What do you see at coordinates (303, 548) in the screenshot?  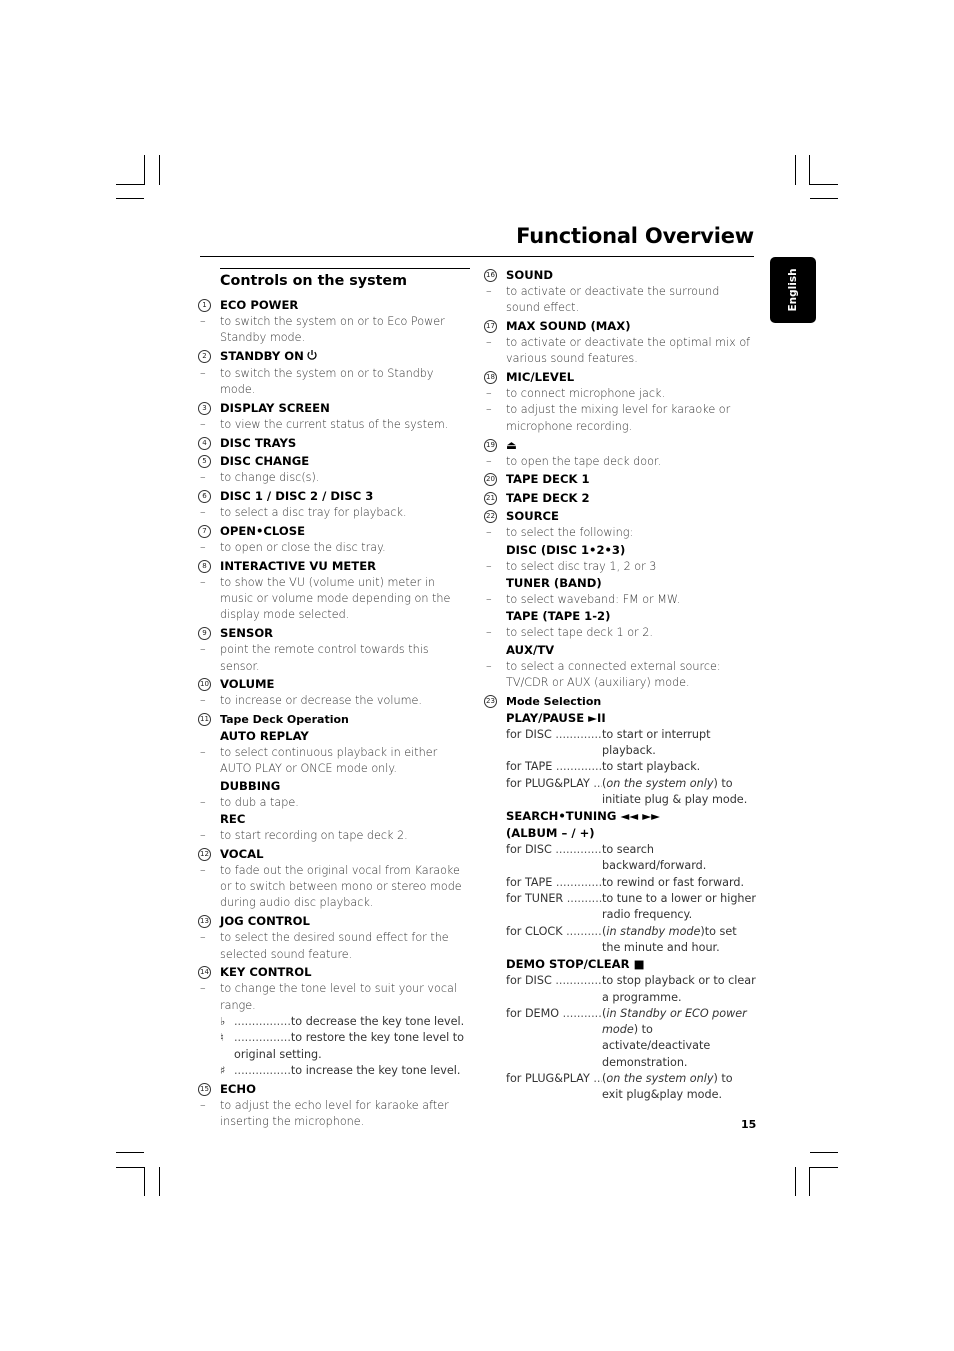 I see `item-description: to open or close the disc tray.` at bounding box center [303, 548].